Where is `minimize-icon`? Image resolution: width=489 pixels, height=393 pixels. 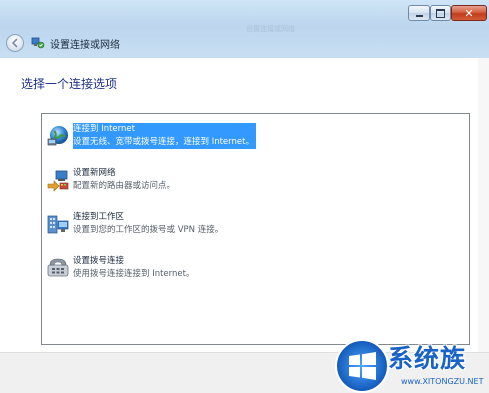
minimize-icon is located at coordinates (419, 15).